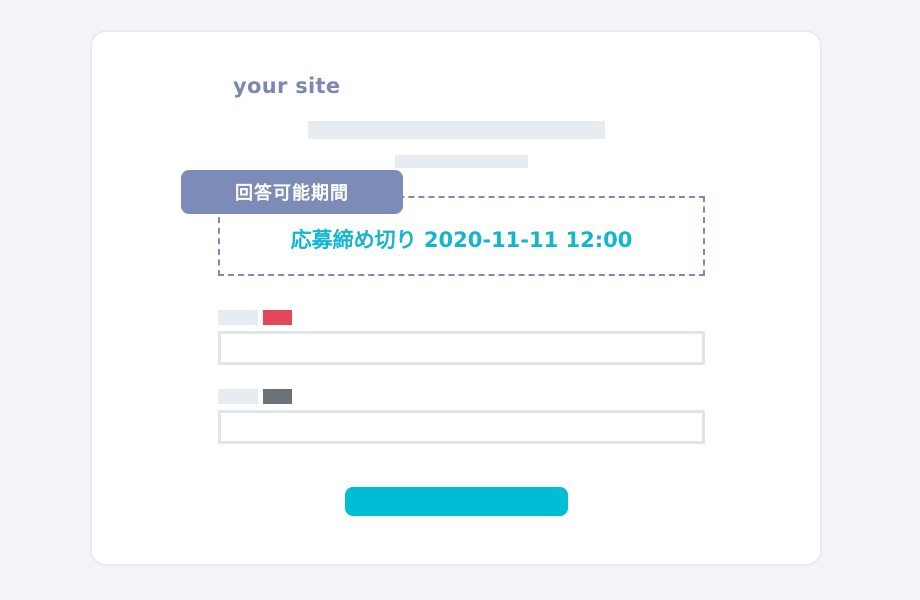 The height and width of the screenshot is (600, 920). What do you see at coordinates (277, 396) in the screenshot?
I see `optional-badge` at bounding box center [277, 396].